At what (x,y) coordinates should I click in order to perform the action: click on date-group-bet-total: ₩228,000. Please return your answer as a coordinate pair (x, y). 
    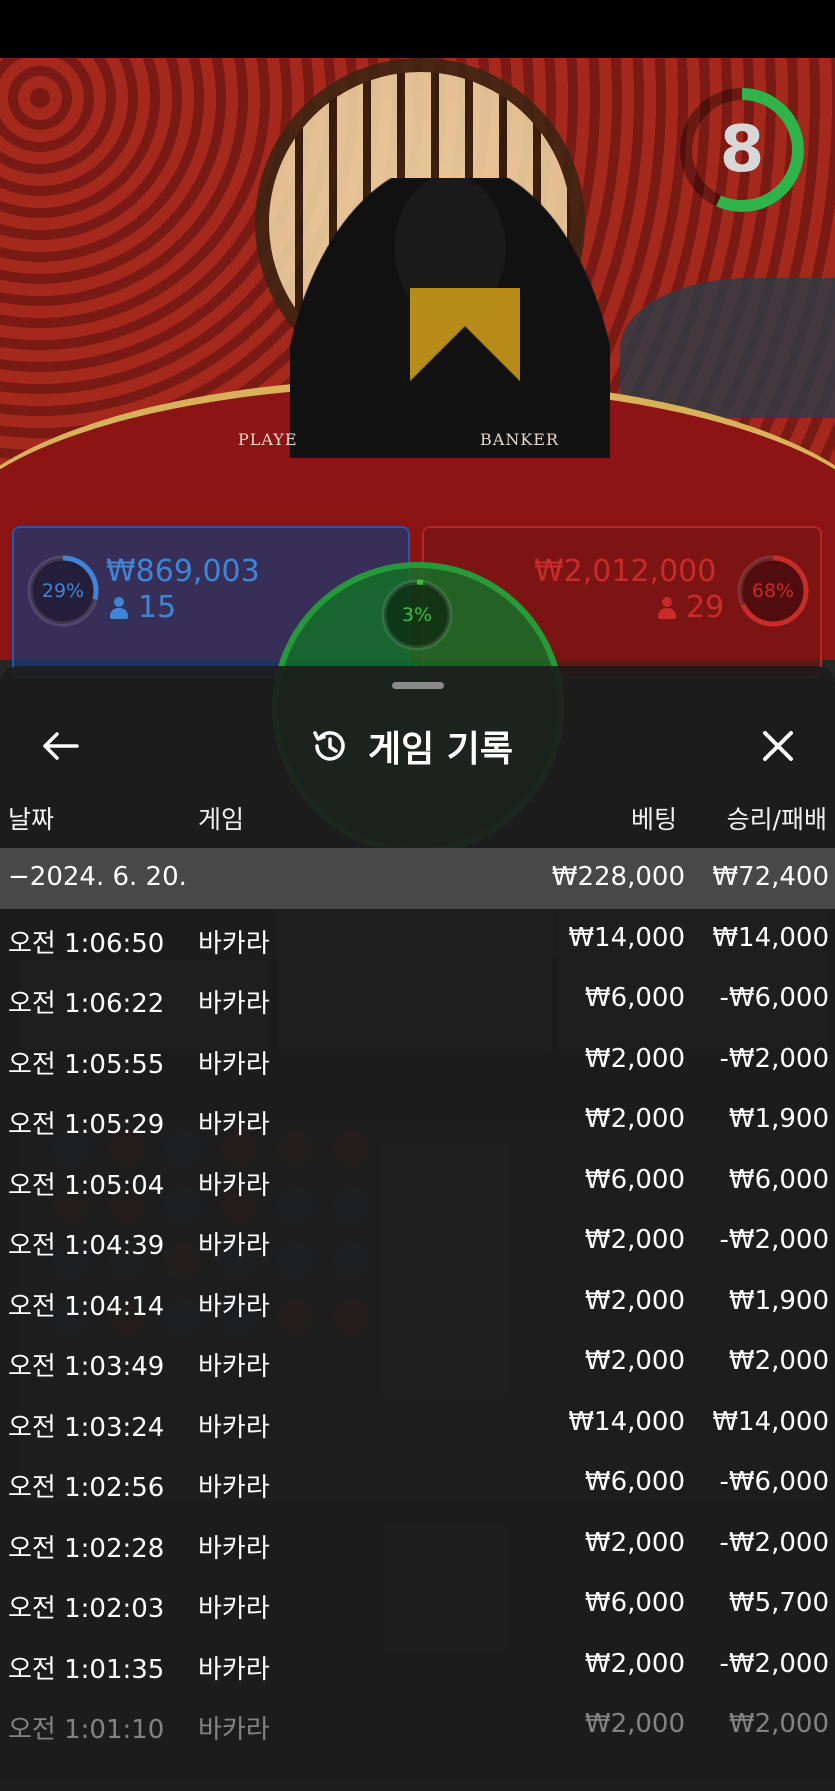
    Looking at the image, I should click on (618, 877).